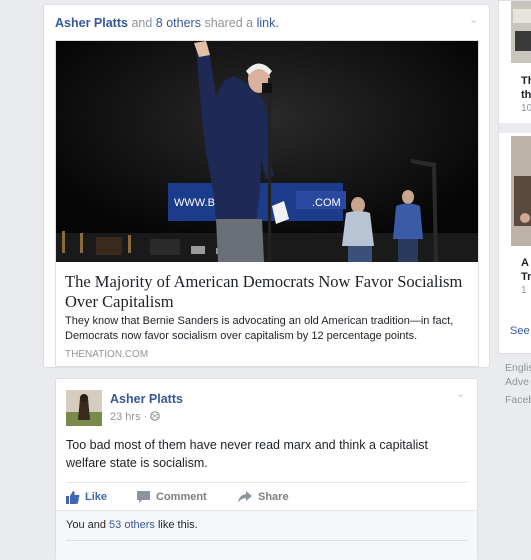 The image size is (531, 560). Describe the element at coordinates (326, 203) in the screenshot. I see `banner-right-text: .COM` at that location.